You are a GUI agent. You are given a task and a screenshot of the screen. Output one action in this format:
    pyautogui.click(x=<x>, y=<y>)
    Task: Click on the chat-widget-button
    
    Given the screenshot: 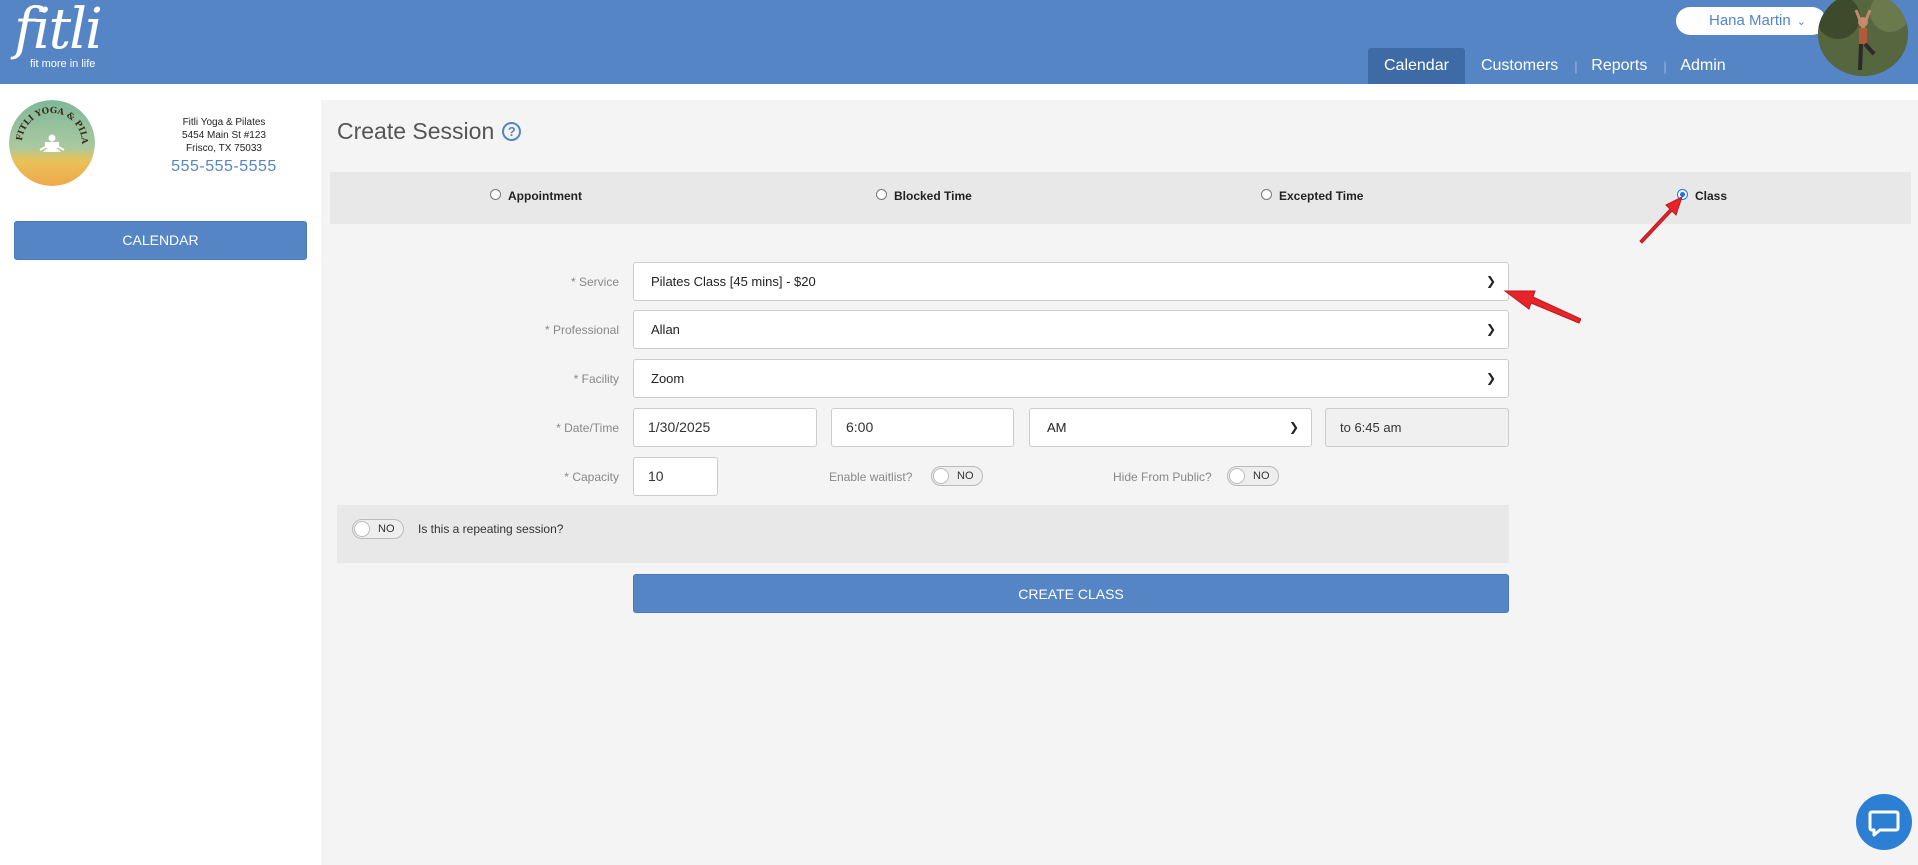 What is the action you would take?
    pyautogui.click(x=1884, y=822)
    